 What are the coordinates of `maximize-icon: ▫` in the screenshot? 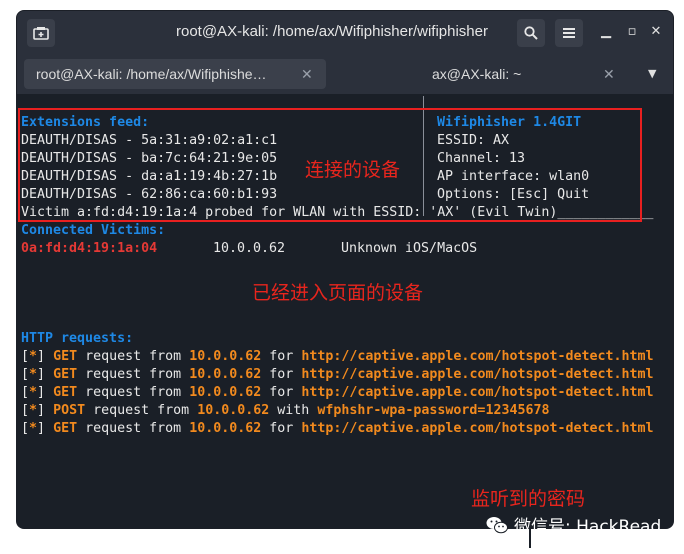 It's located at (632, 31).